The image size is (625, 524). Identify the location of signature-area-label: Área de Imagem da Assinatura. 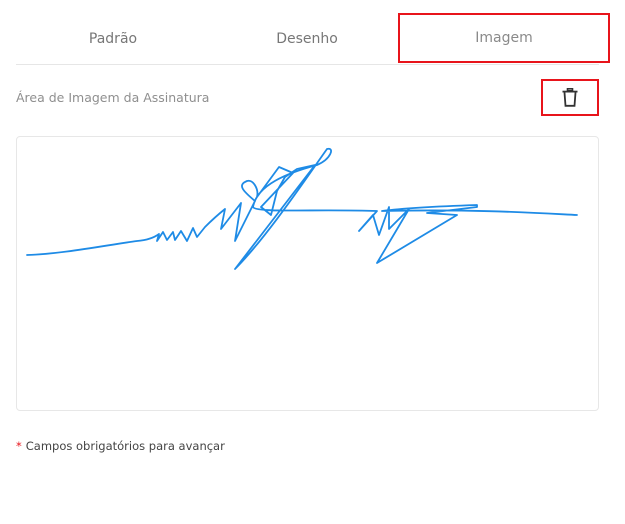
(113, 97).